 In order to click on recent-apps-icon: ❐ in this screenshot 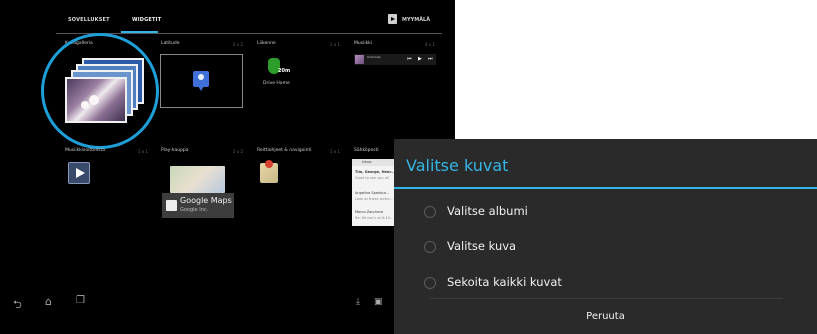, I will do `click(80, 300)`.